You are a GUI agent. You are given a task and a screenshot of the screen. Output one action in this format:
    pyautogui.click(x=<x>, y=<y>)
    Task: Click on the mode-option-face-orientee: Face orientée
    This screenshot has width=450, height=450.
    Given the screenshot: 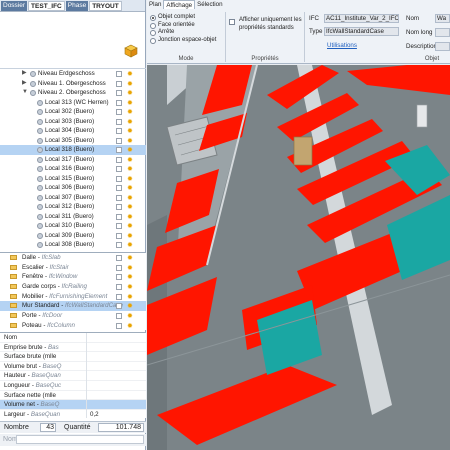 What is the action you would take?
    pyautogui.click(x=186, y=26)
    